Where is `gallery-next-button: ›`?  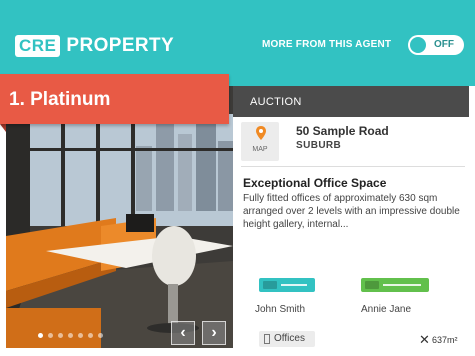 gallery-next-button: › is located at coordinates (214, 333).